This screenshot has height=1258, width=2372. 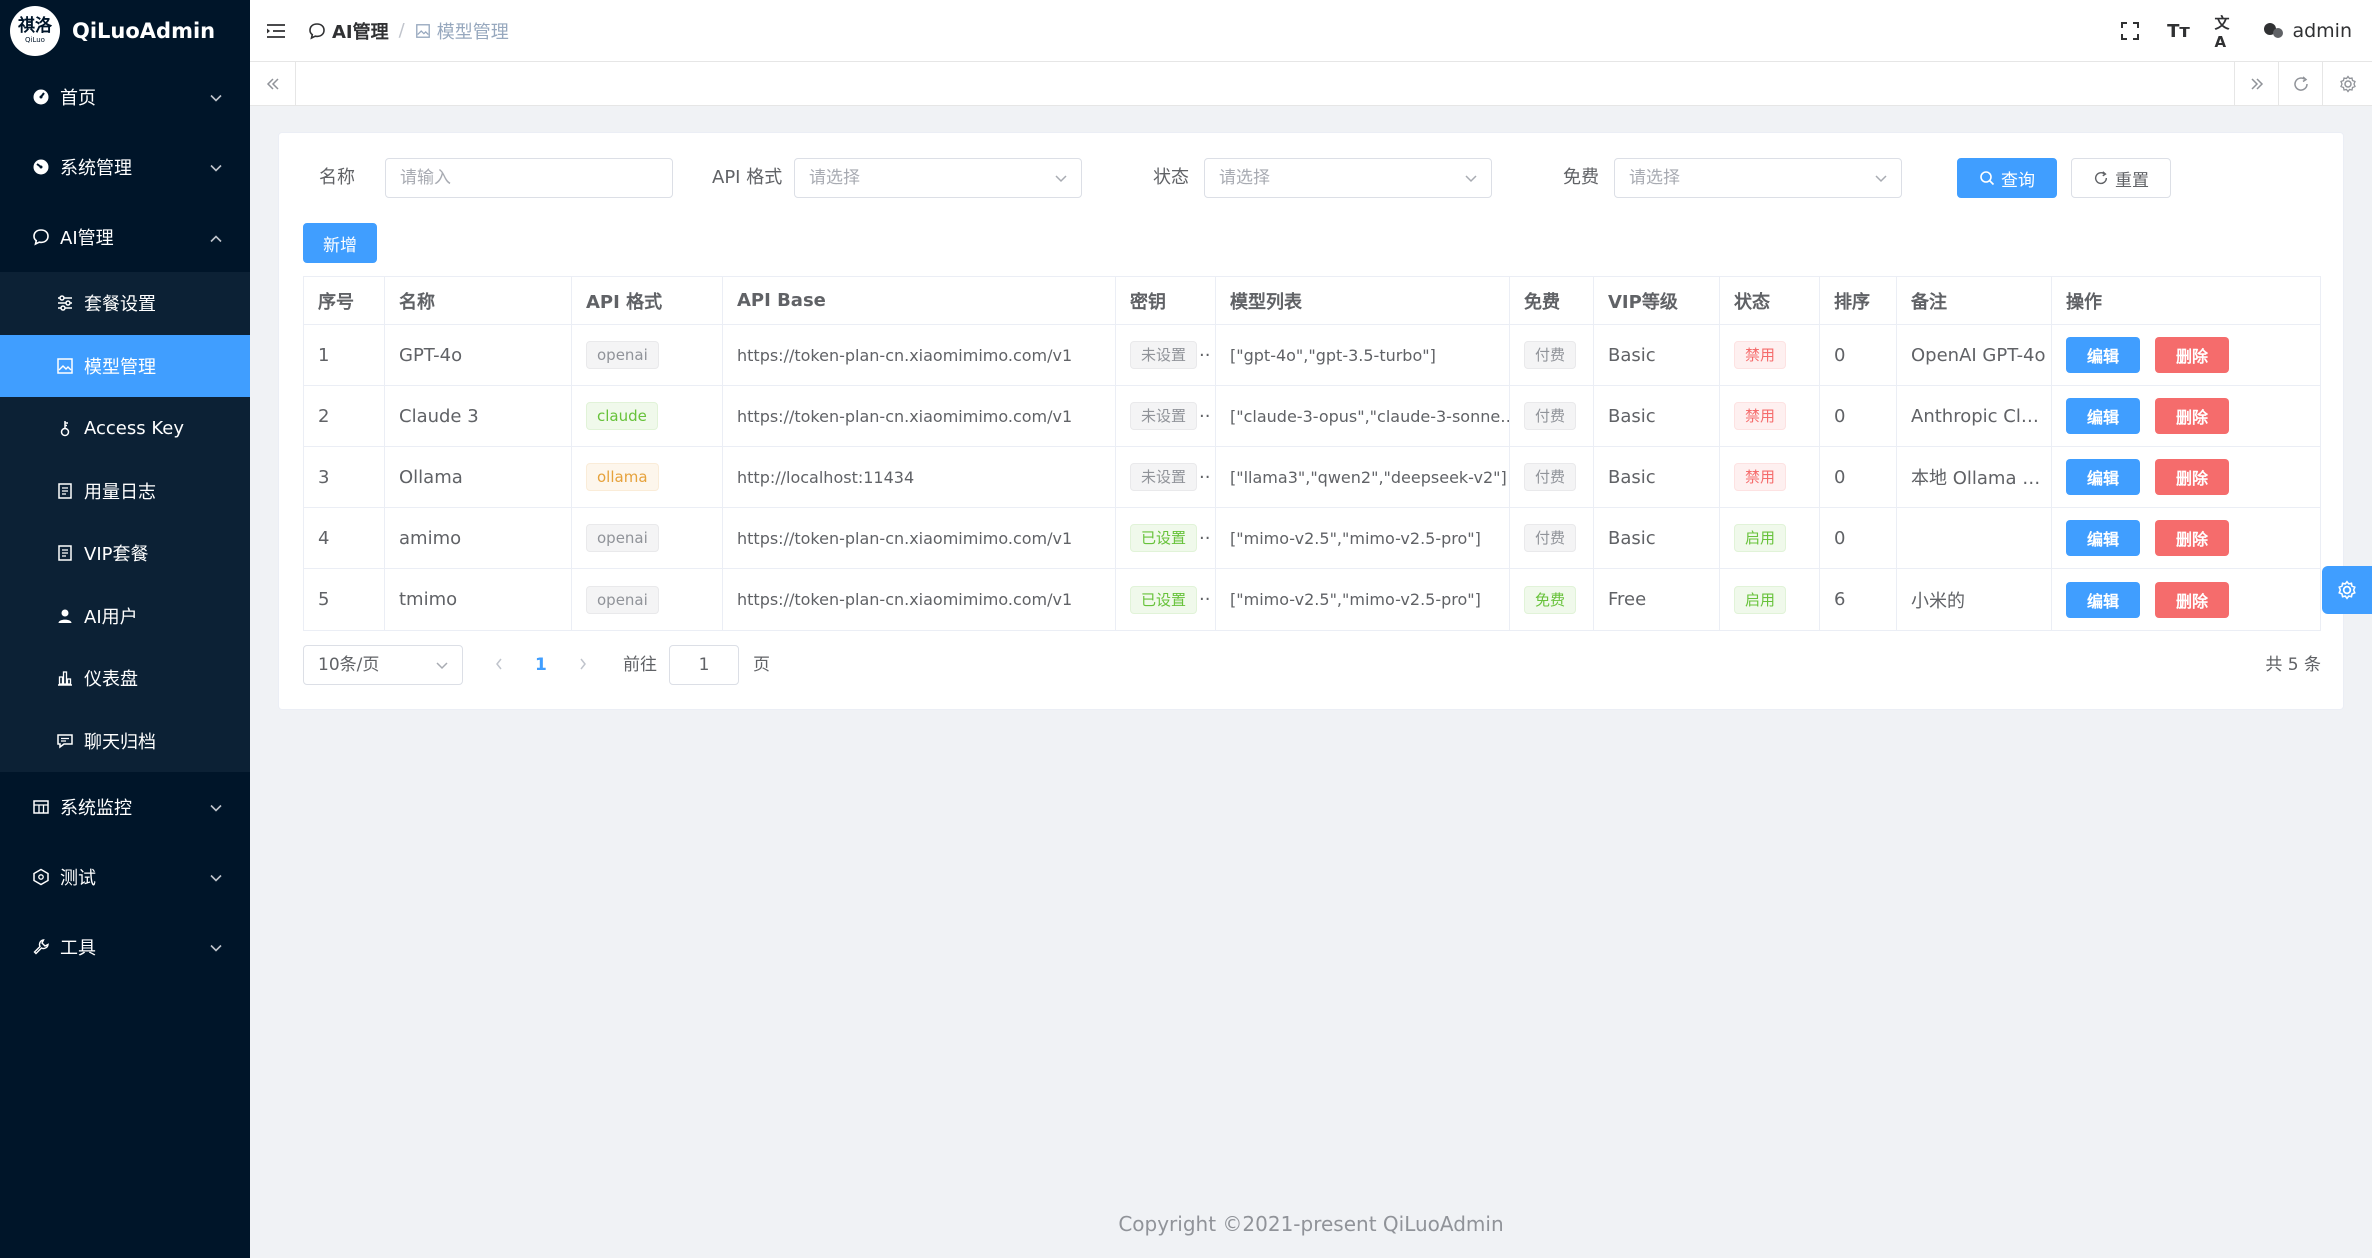 I want to click on scroll-right-icon, so click(x=2256, y=84).